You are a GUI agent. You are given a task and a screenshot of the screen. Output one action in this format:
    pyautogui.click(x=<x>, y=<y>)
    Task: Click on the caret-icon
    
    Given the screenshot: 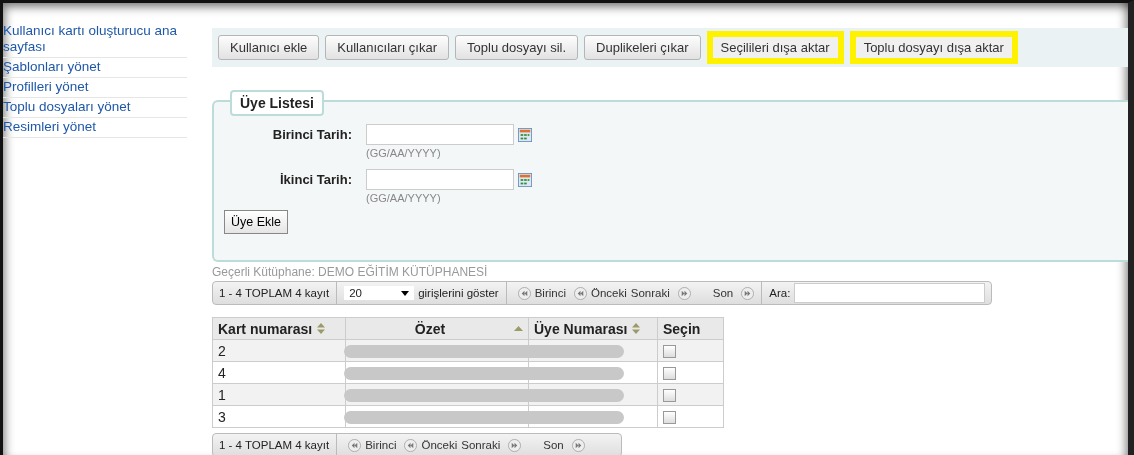 What is the action you would take?
    pyautogui.click(x=405, y=293)
    